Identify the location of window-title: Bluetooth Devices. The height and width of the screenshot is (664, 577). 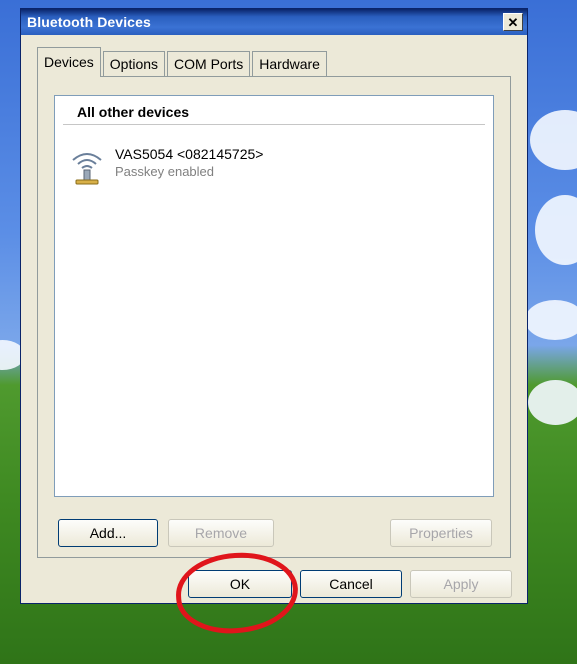
(89, 22).